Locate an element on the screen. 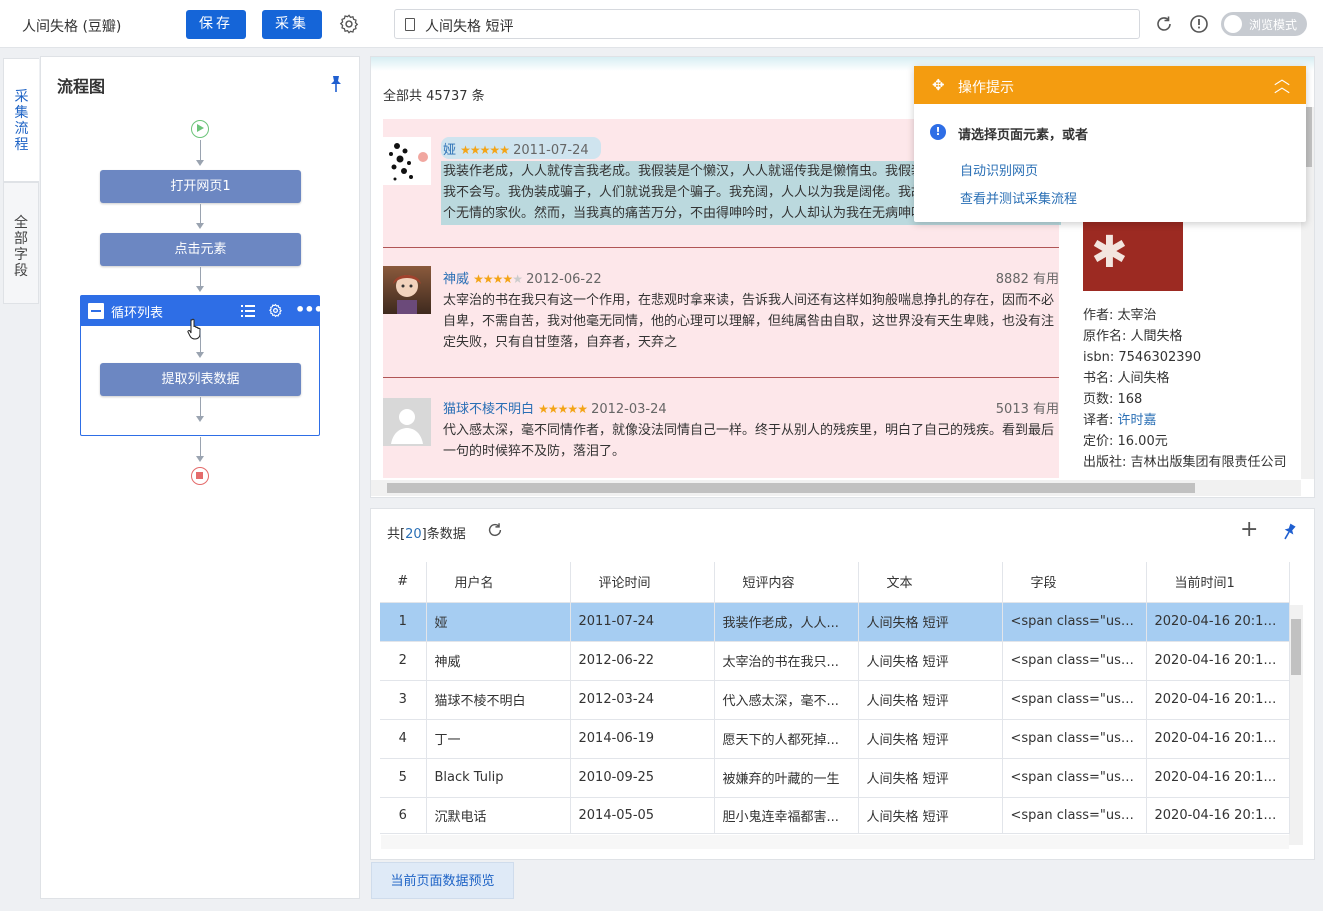 The height and width of the screenshot is (911, 1323). collapse-up-icon: ︿ ︿ is located at coordinates (1282, 83).